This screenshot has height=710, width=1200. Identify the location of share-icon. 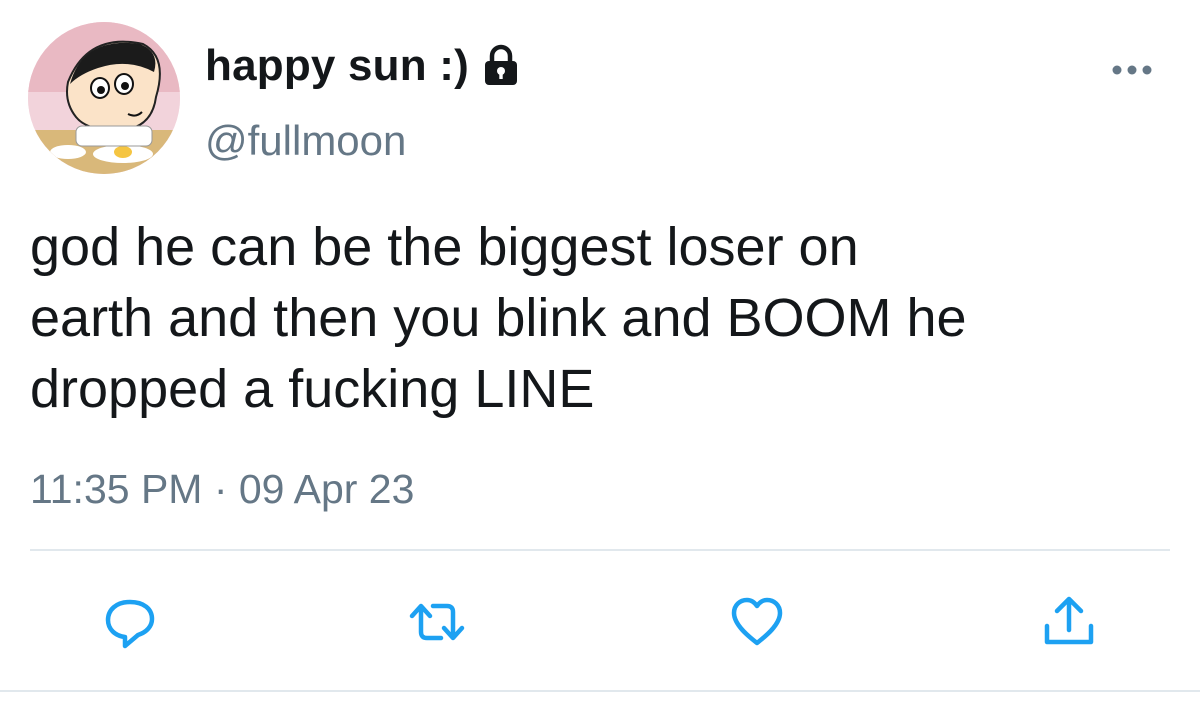
(1069, 620).